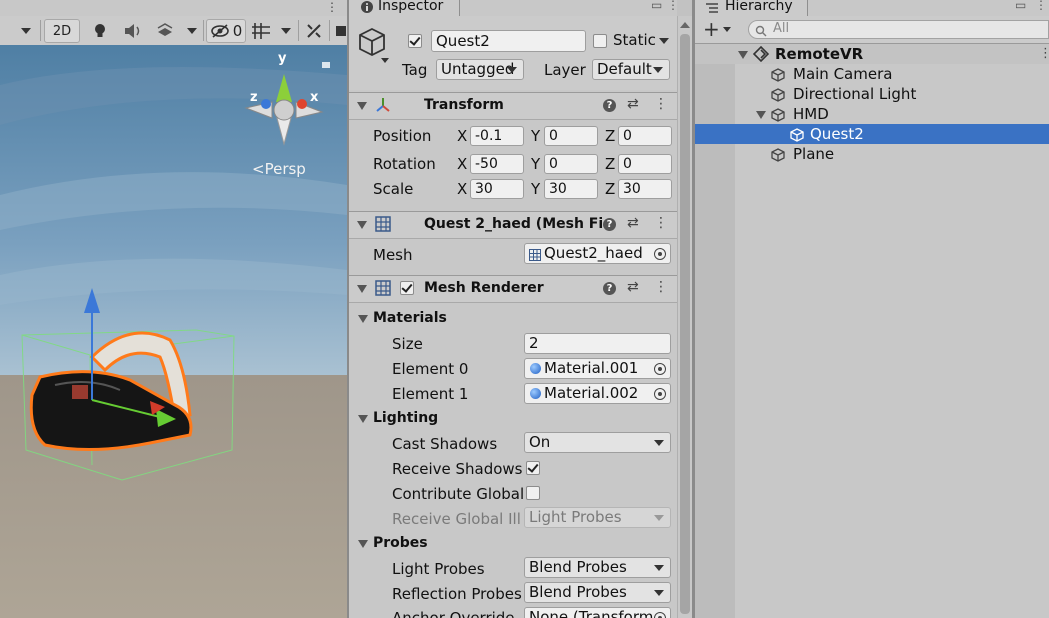 The image size is (1049, 618). I want to click on lock-icon: ▭, so click(1020, 6).